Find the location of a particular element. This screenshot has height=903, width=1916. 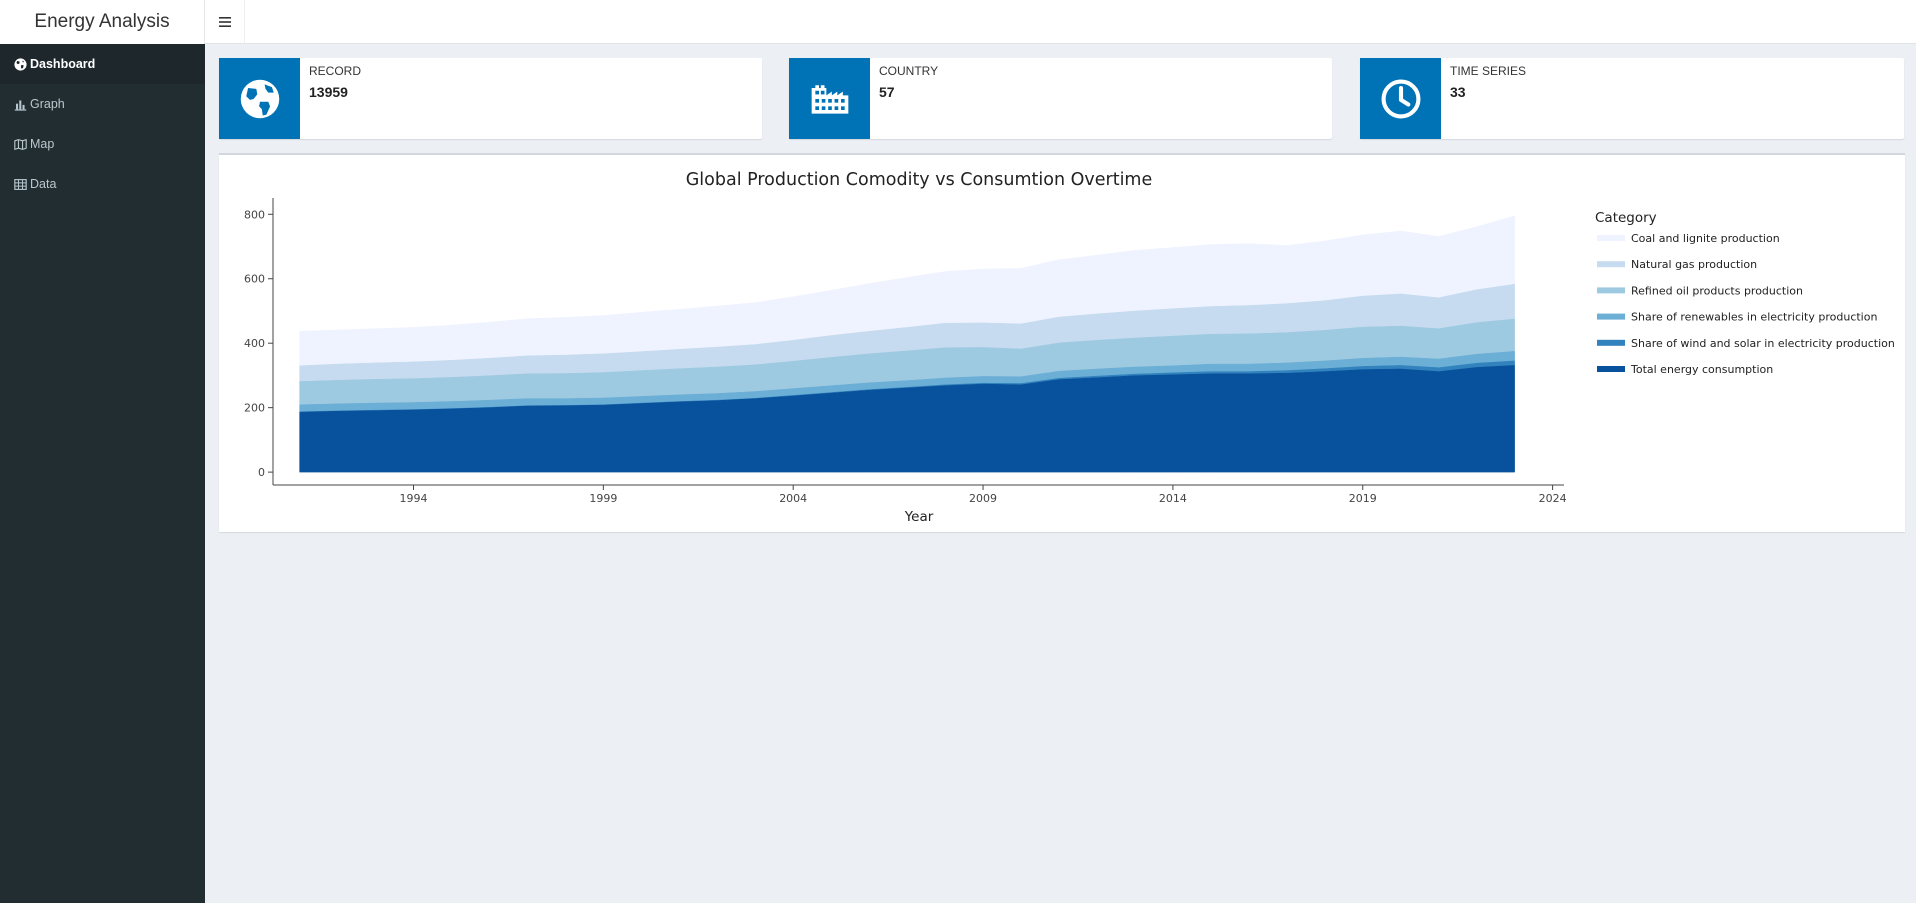

sidebar-item-label: Data is located at coordinates (43, 184).